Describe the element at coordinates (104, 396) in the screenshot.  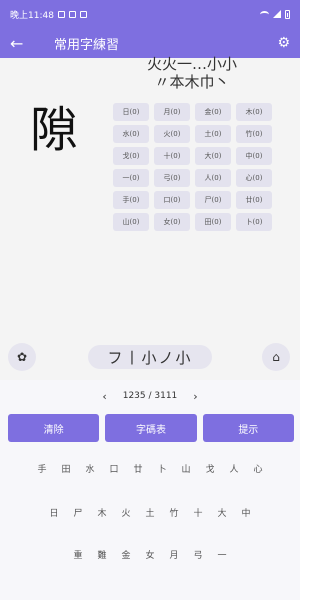
I see `prev-page-icon: ‹` at that location.